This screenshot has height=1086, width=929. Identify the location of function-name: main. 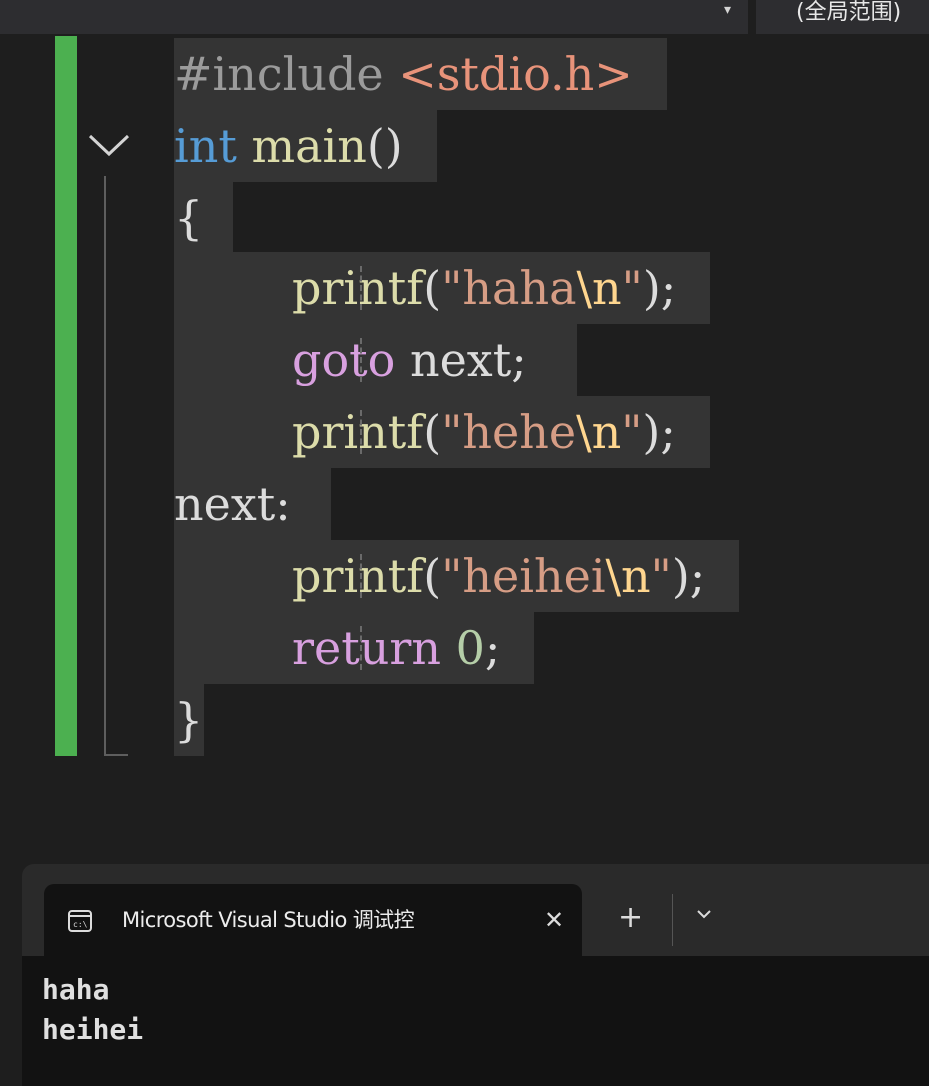
(309, 146).